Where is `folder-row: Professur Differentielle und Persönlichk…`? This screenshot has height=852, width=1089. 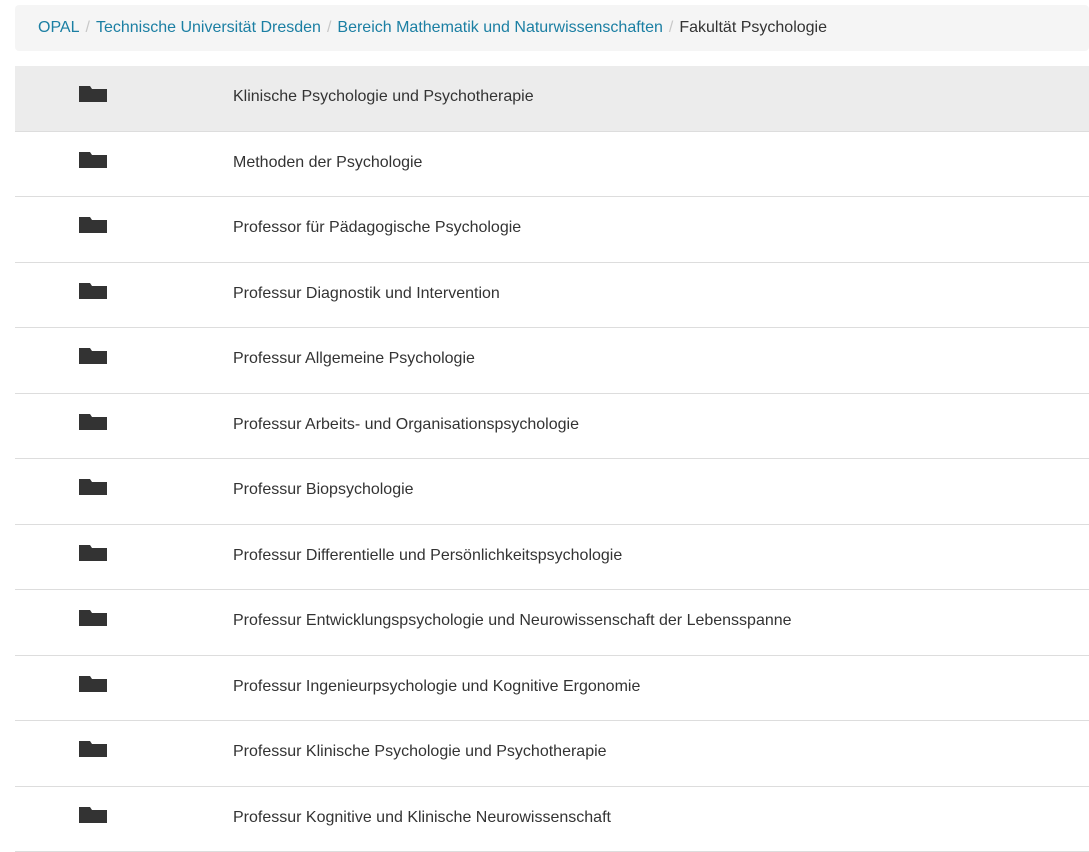
folder-row: Professur Differentielle und Persönlichk… is located at coordinates (552, 558).